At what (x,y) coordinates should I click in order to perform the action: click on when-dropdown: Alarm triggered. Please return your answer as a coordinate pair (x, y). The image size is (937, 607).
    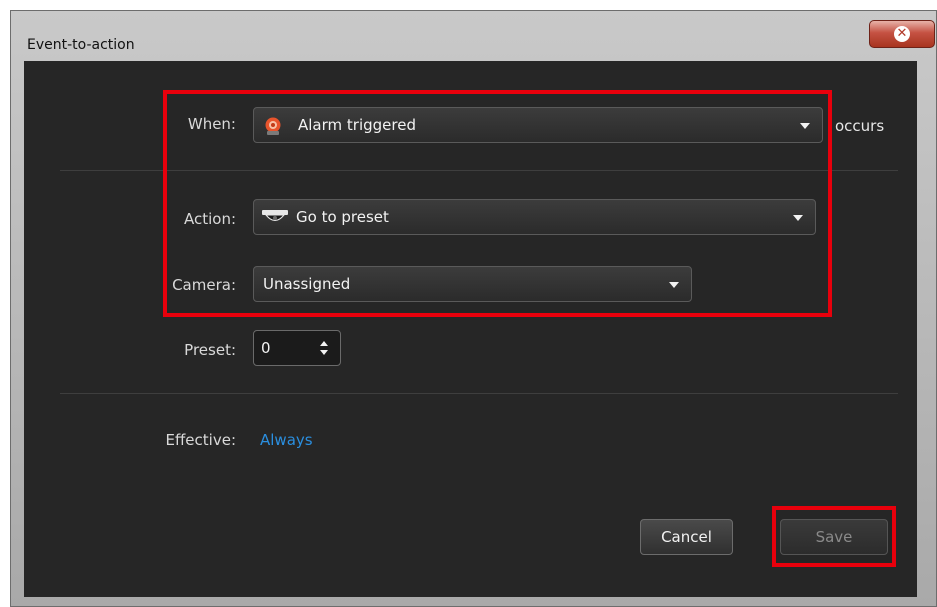
    Looking at the image, I should click on (538, 125).